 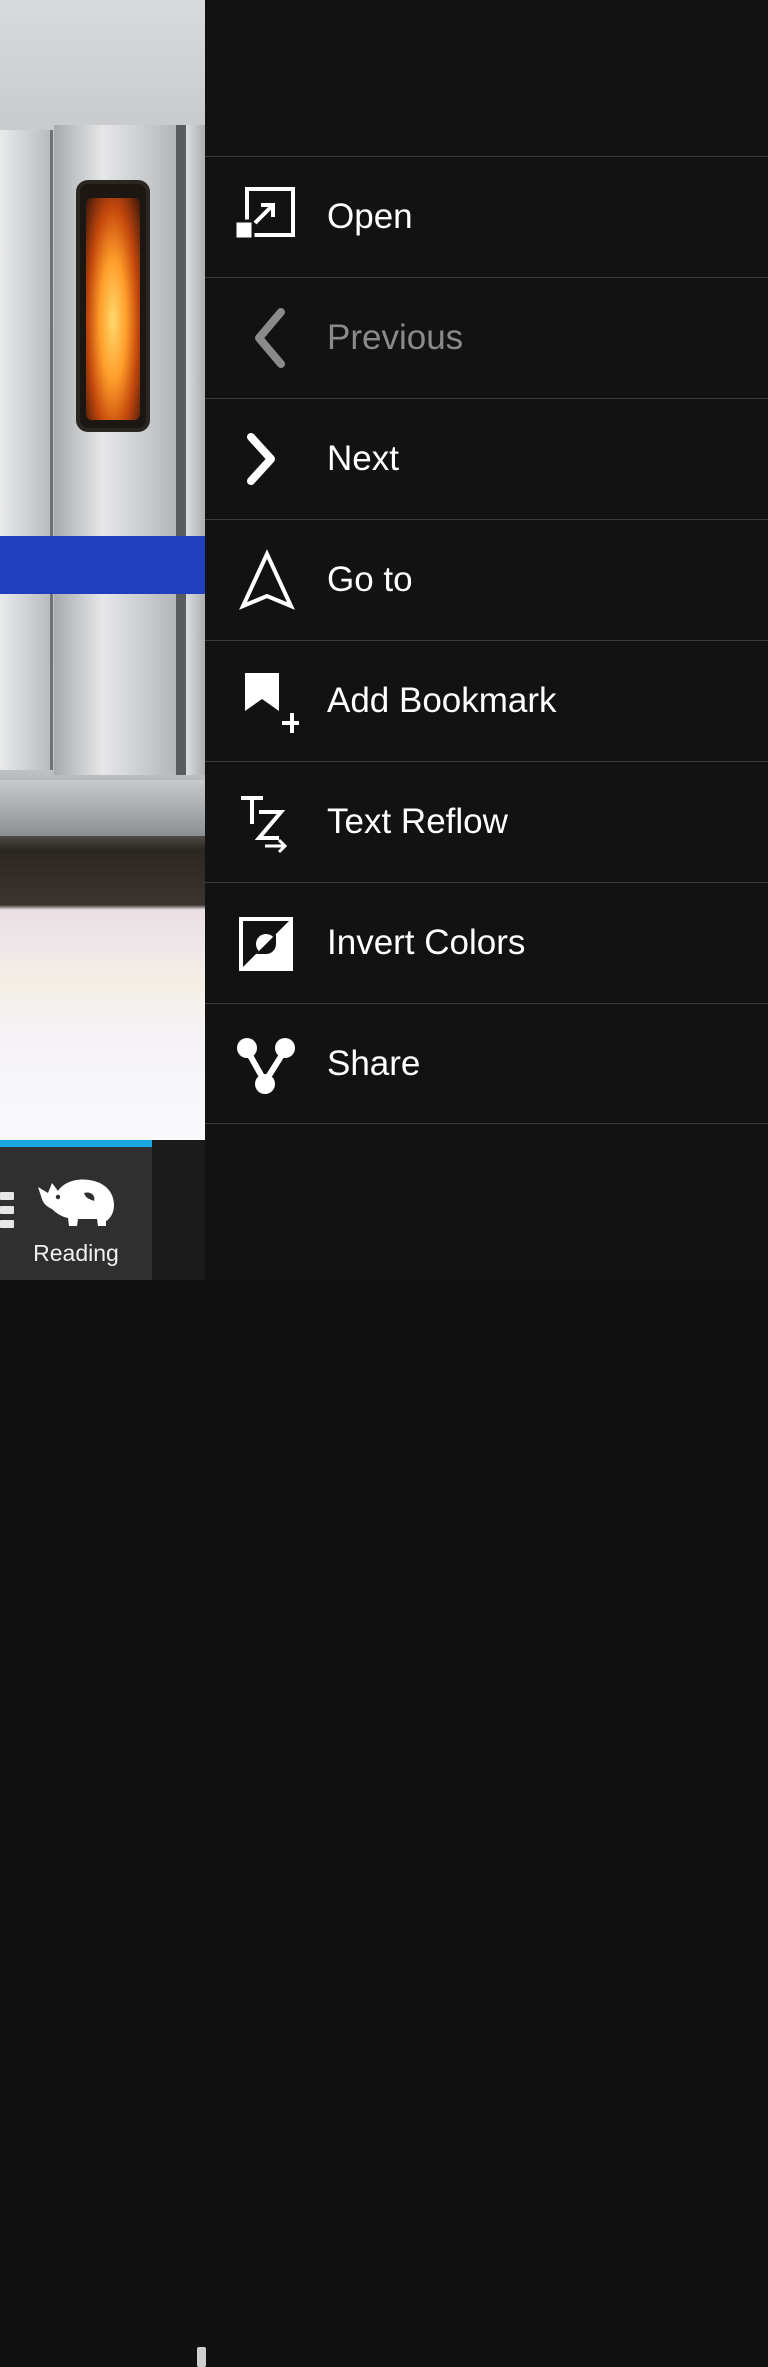 What do you see at coordinates (374, 1063) in the screenshot?
I see `menu-item-share-label: Share` at bounding box center [374, 1063].